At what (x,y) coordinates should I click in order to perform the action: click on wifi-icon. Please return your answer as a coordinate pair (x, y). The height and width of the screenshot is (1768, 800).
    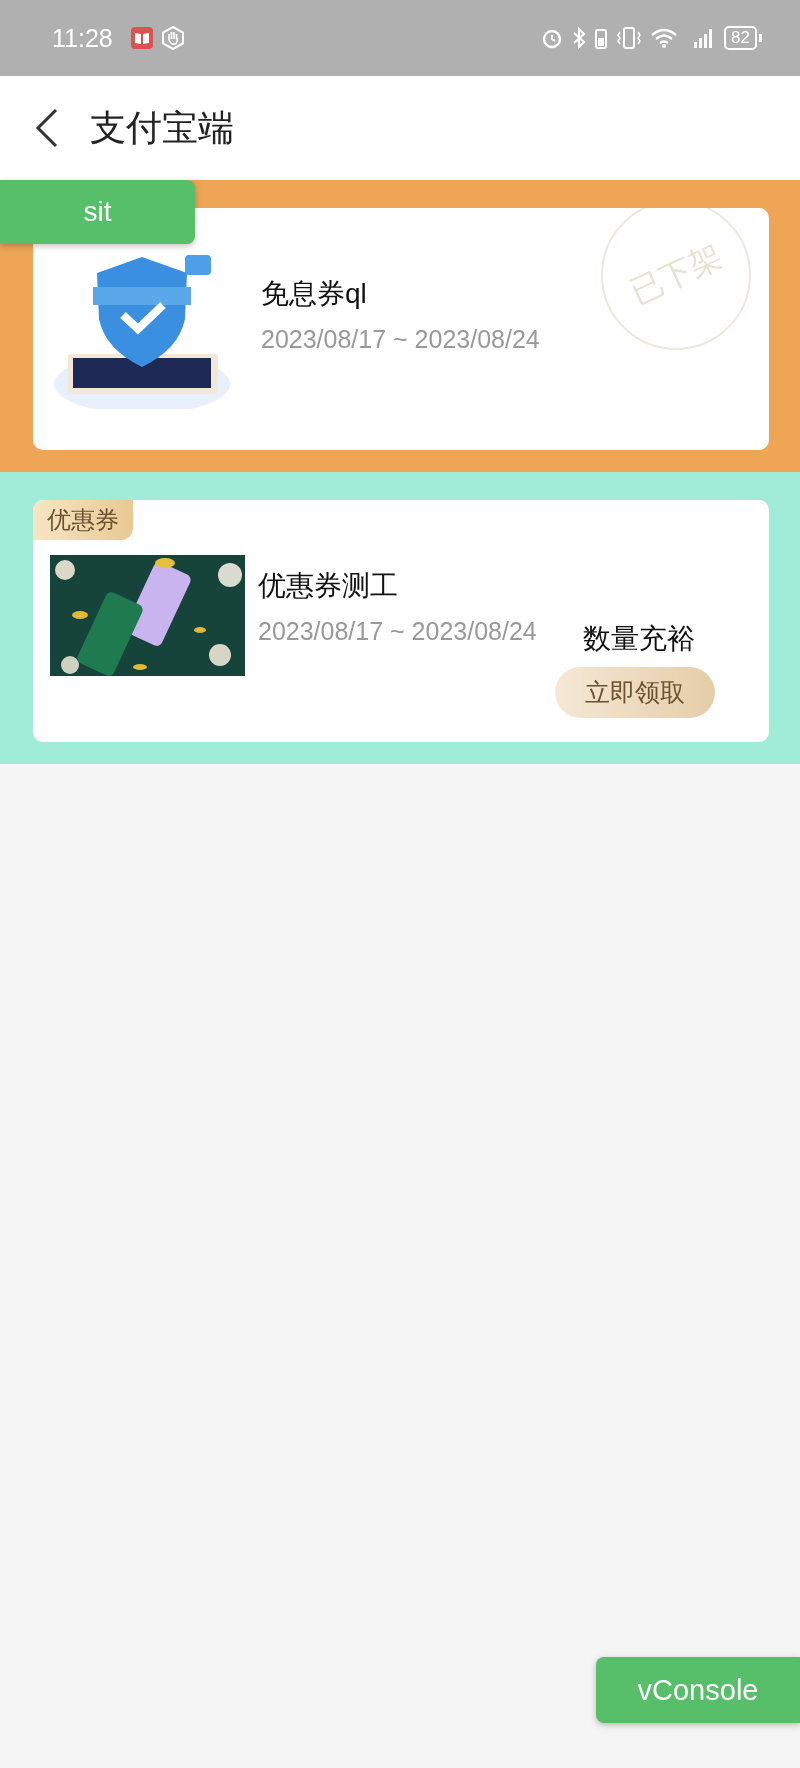
    Looking at the image, I should click on (664, 38).